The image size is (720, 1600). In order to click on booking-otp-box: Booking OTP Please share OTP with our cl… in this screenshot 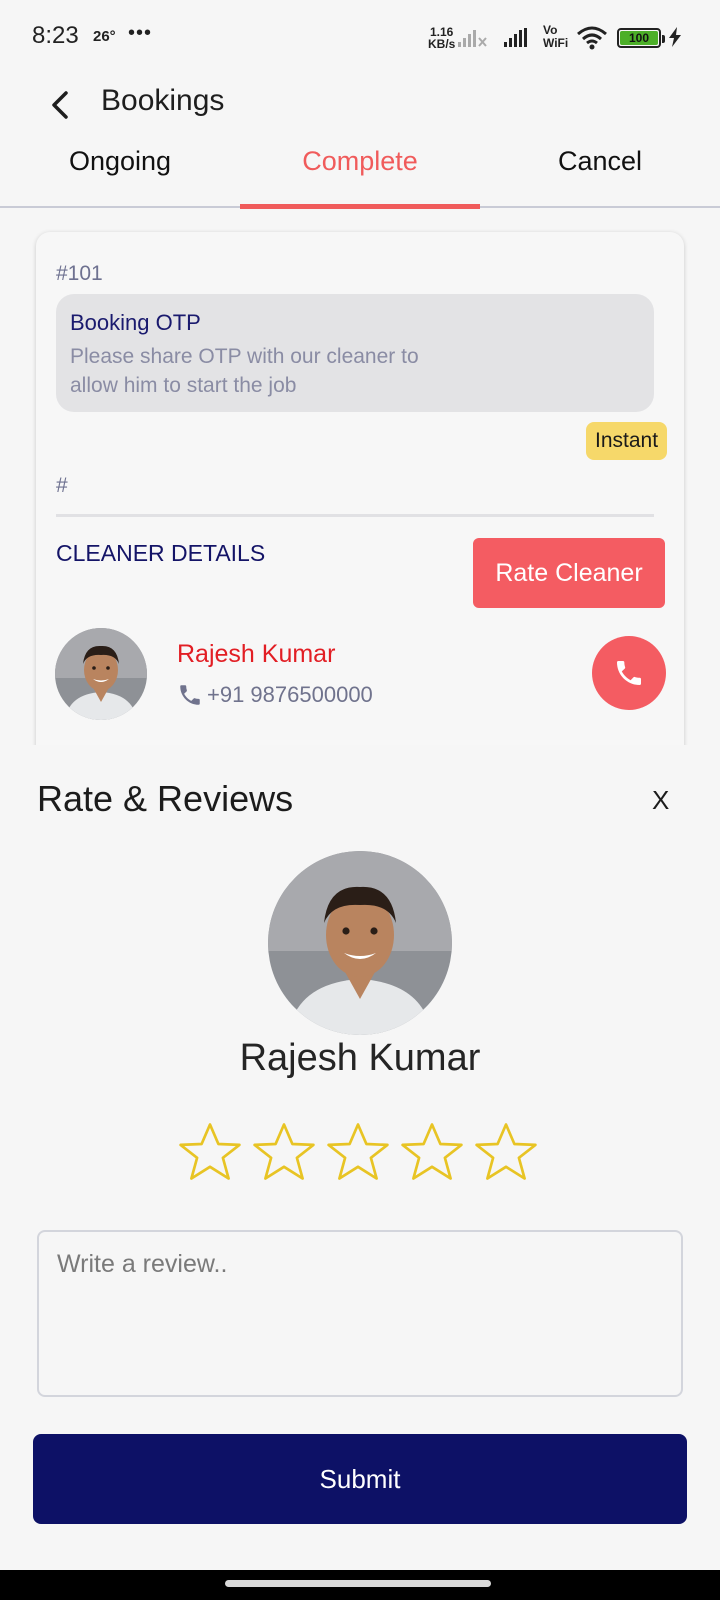, I will do `click(355, 353)`.